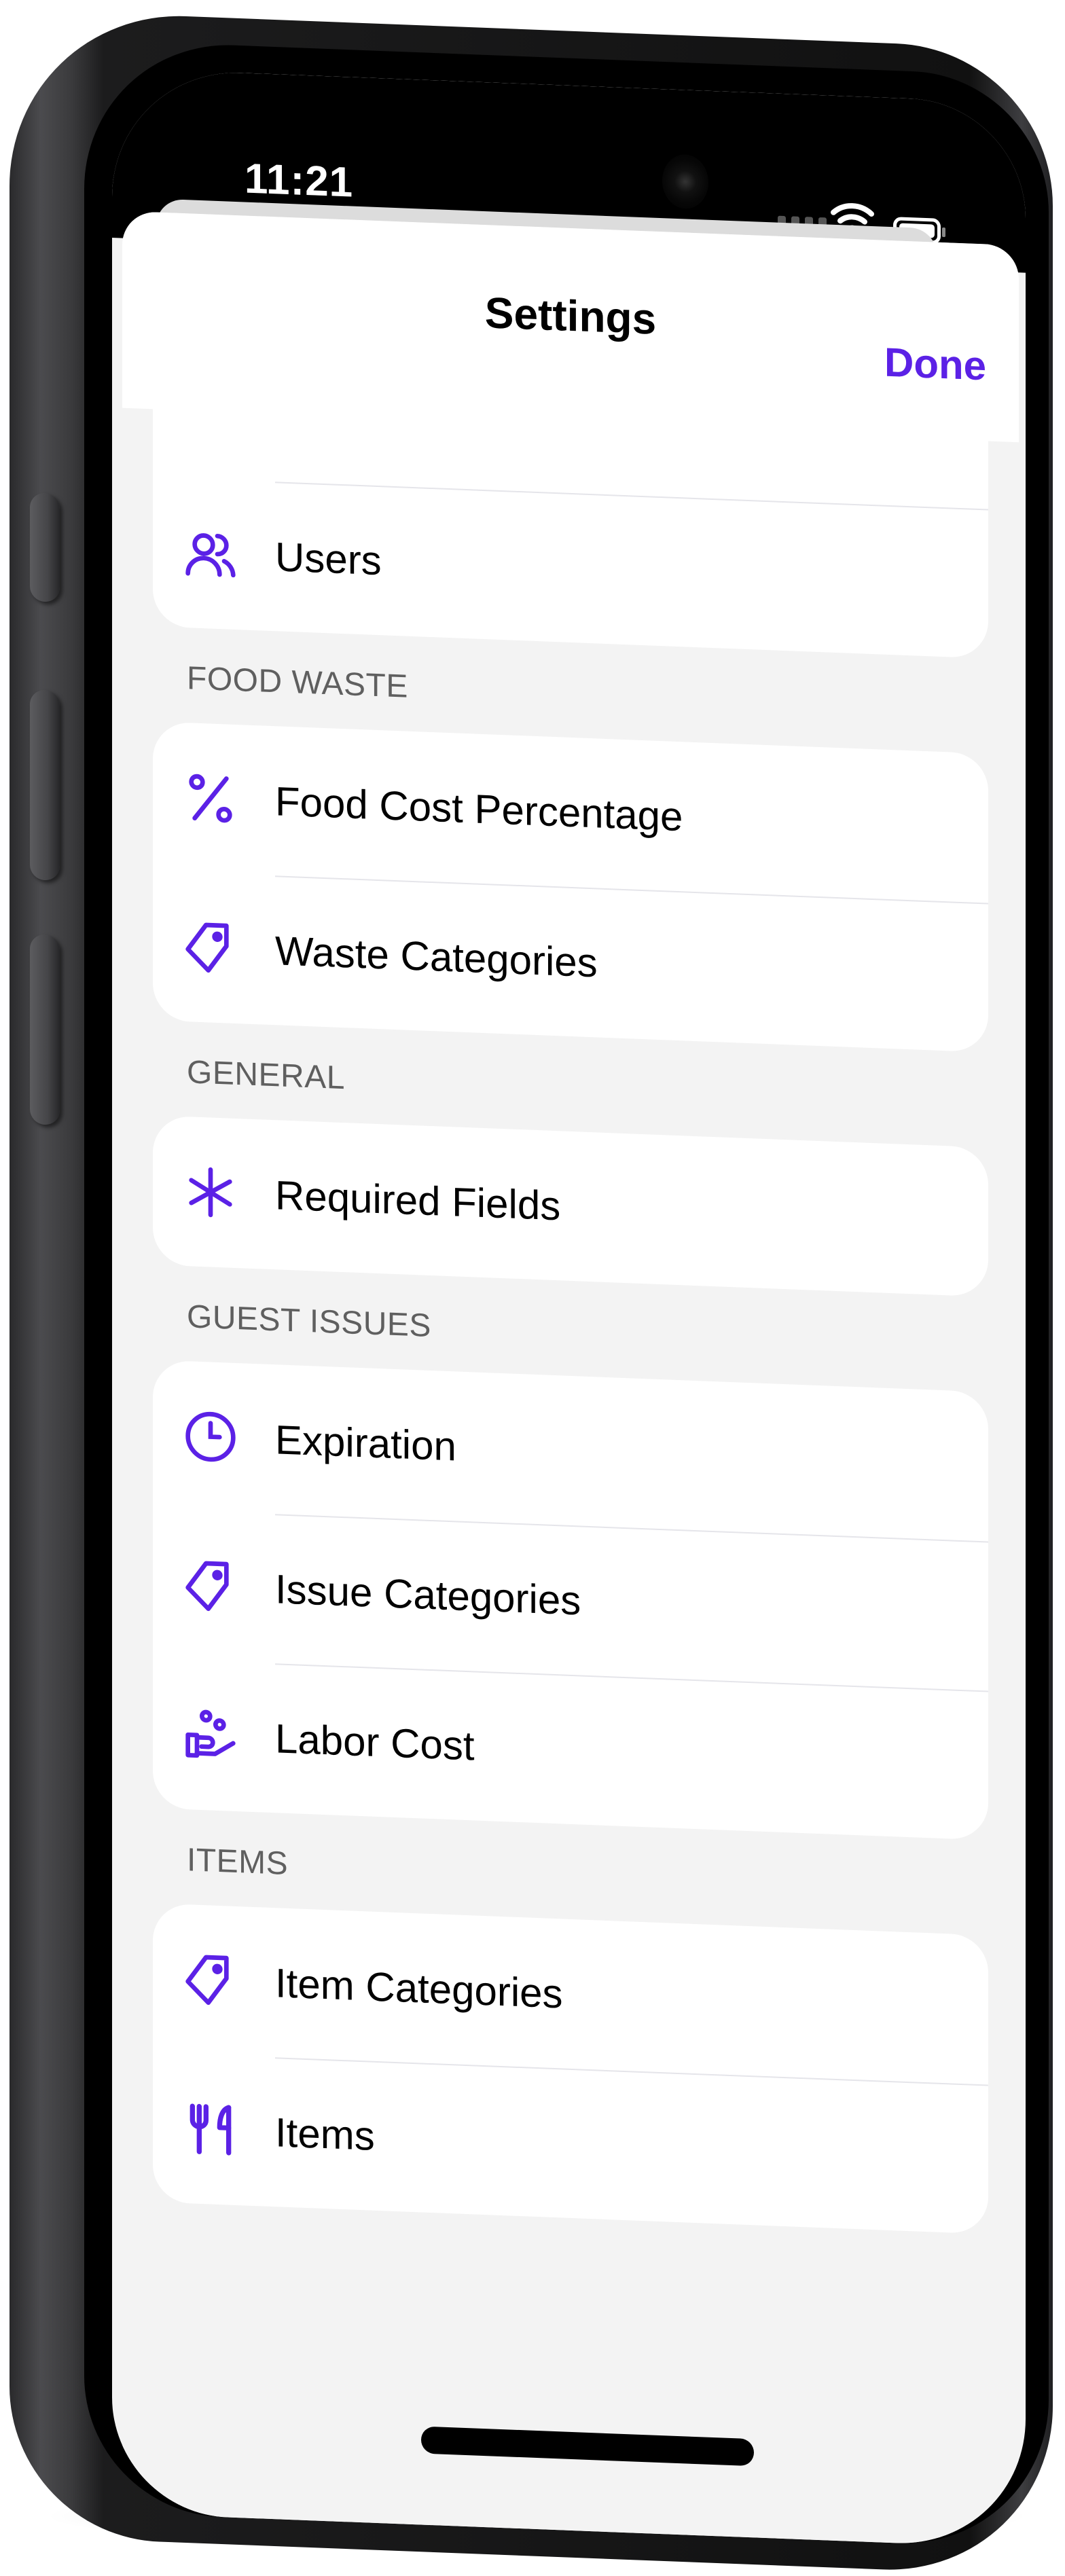 The width and height of the screenshot is (1065, 2576). I want to click on navigation-bar: Settings Done, so click(571, 327).